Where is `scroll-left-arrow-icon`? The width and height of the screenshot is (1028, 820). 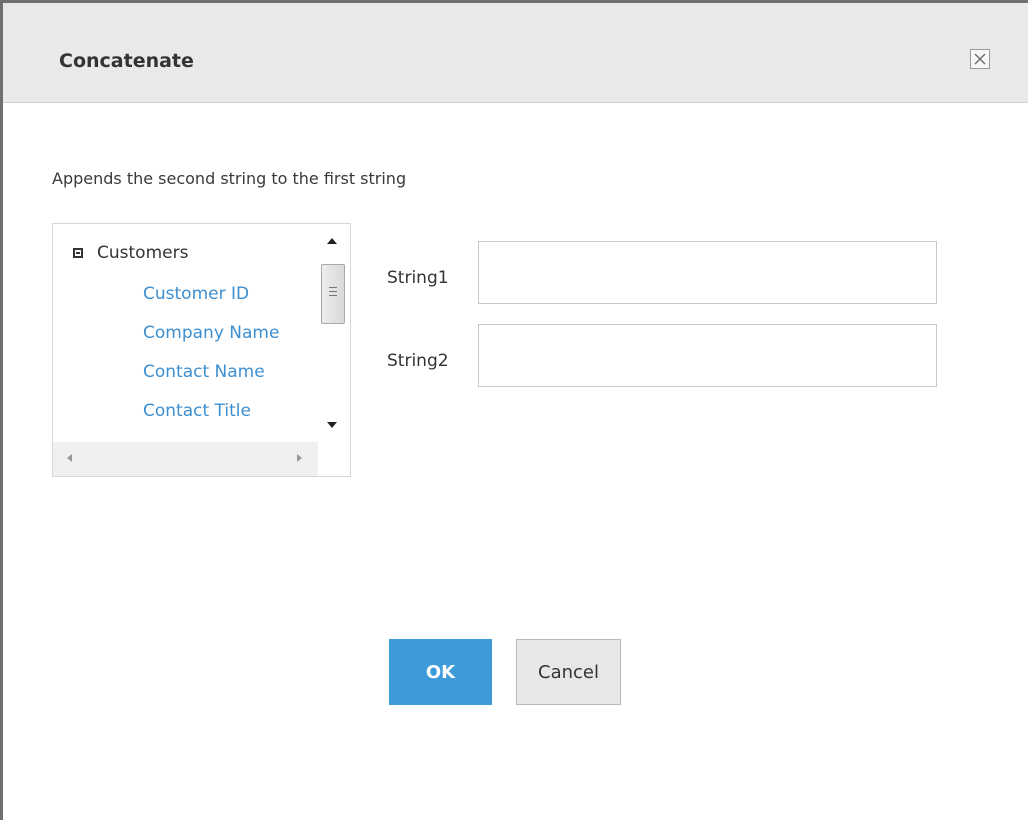 scroll-left-arrow-icon is located at coordinates (69, 458).